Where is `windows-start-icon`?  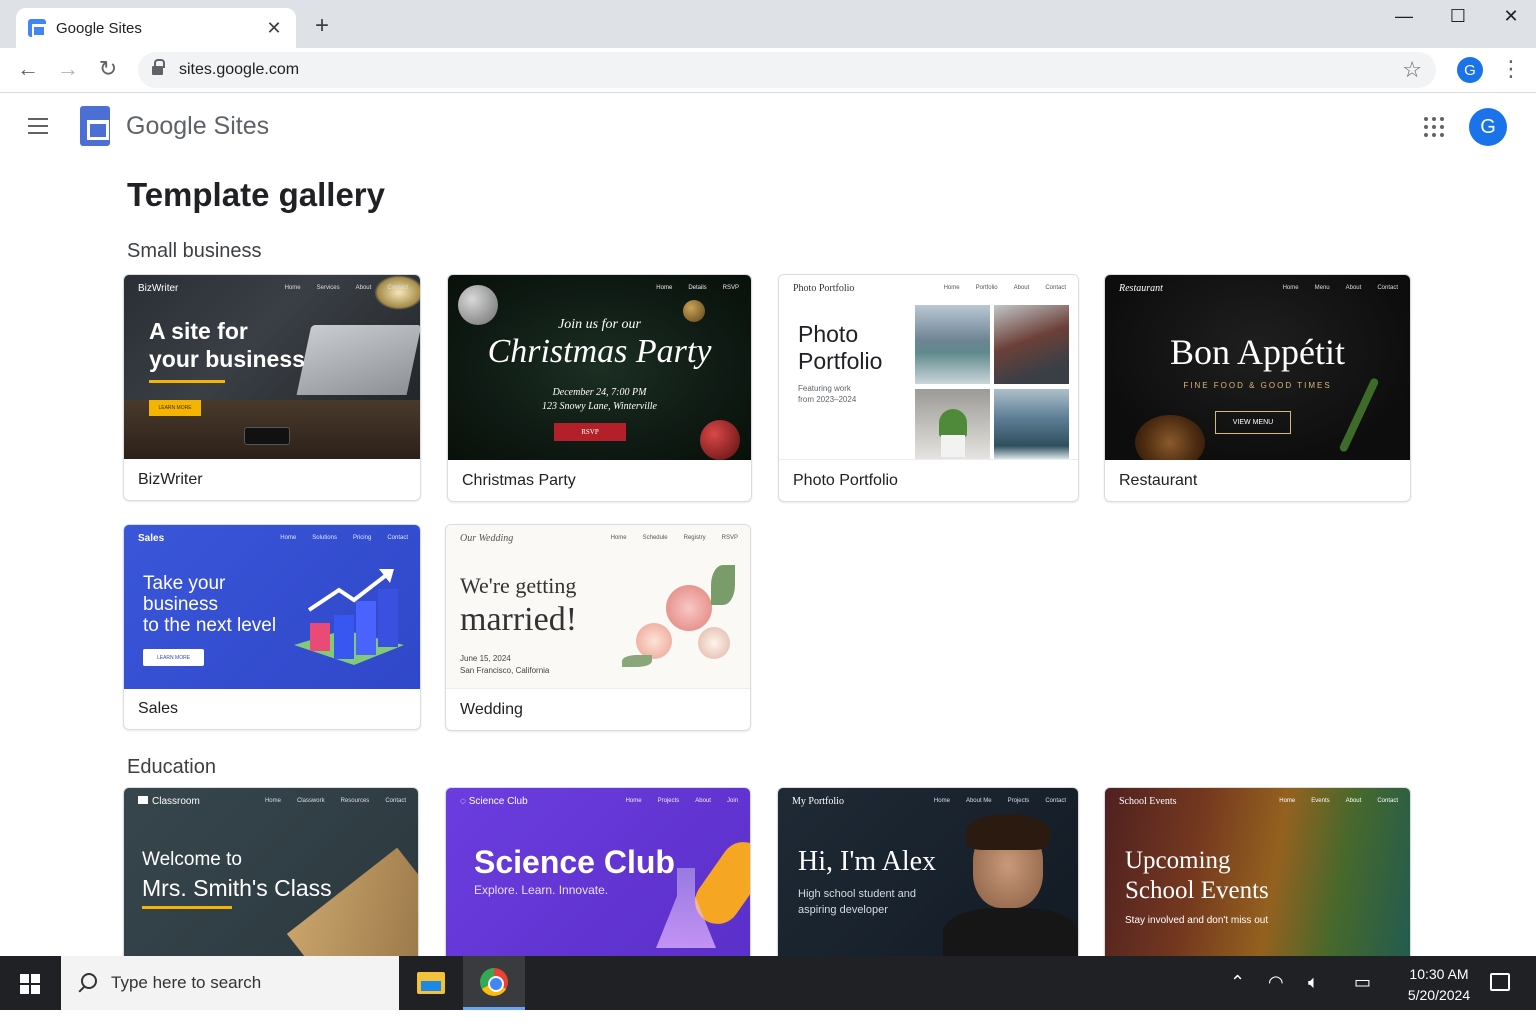
windows-start-icon is located at coordinates (30, 984).